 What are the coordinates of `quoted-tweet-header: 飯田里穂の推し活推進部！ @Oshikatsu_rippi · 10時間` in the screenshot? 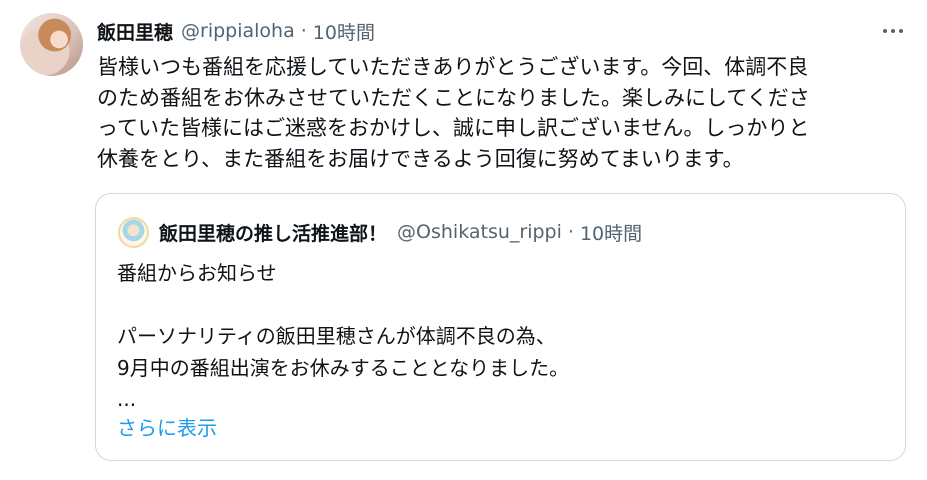 It's located at (380, 232).